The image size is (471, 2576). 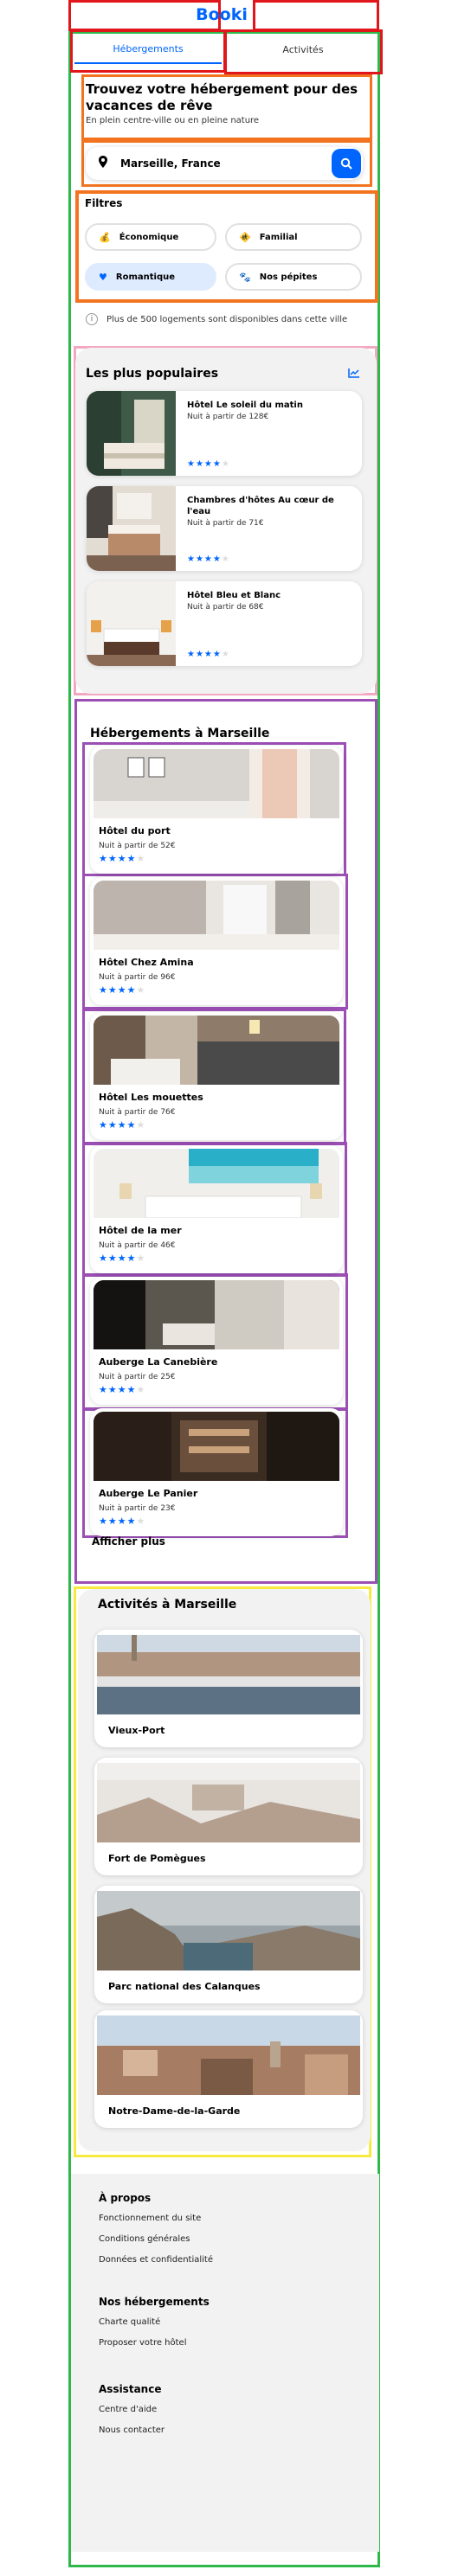 I want to click on activite-card: Notre-Dame-de-la-Garde, so click(x=228, y=2069).